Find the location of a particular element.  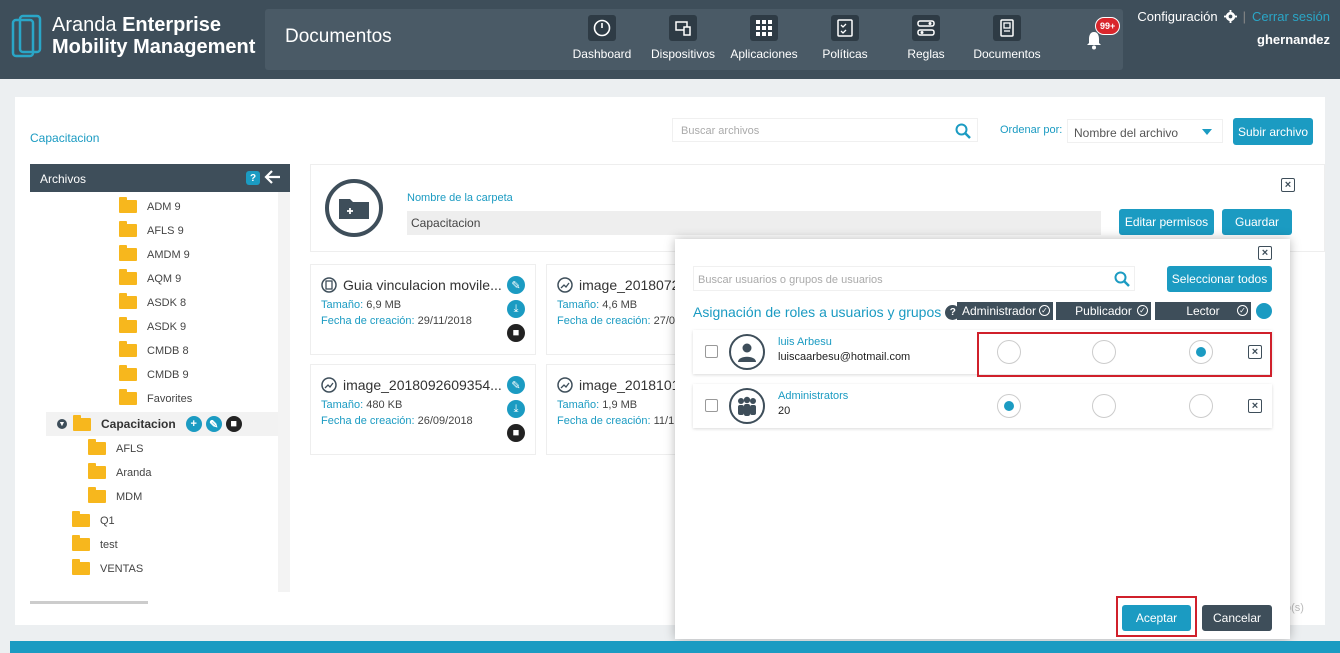

arrow-left-icon is located at coordinates (273, 177).